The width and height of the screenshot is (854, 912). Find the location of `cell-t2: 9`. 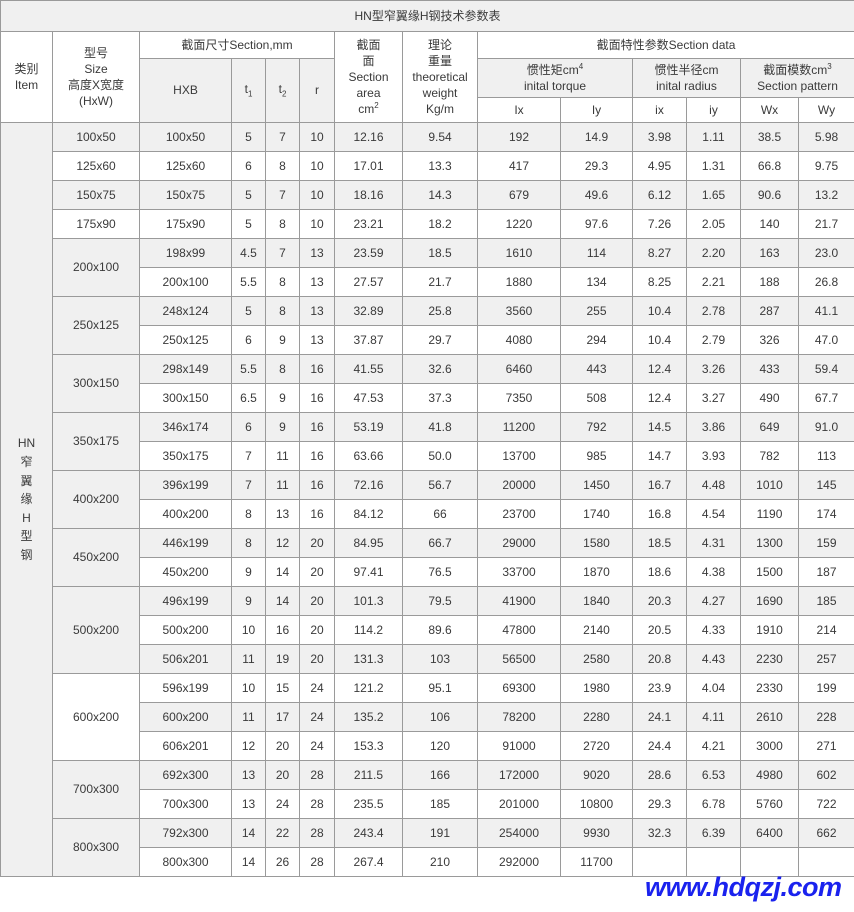

cell-t2: 9 is located at coordinates (282, 340).